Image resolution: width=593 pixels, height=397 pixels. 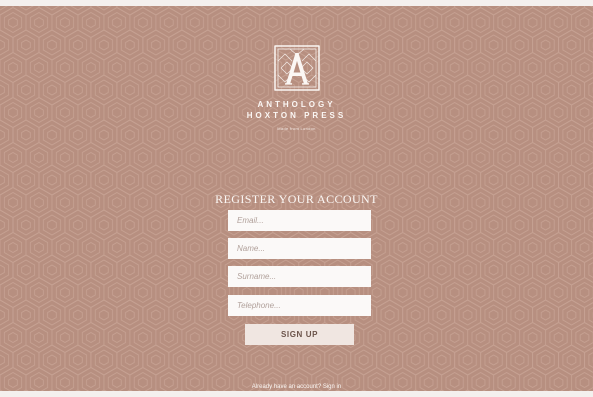 What do you see at coordinates (299, 305) in the screenshot?
I see `telephone-field` at bounding box center [299, 305].